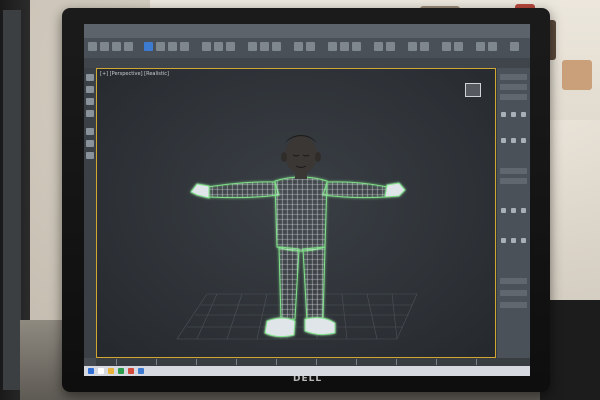  Describe the element at coordinates (577, 75) in the screenshot. I see `poster-sketch` at that location.